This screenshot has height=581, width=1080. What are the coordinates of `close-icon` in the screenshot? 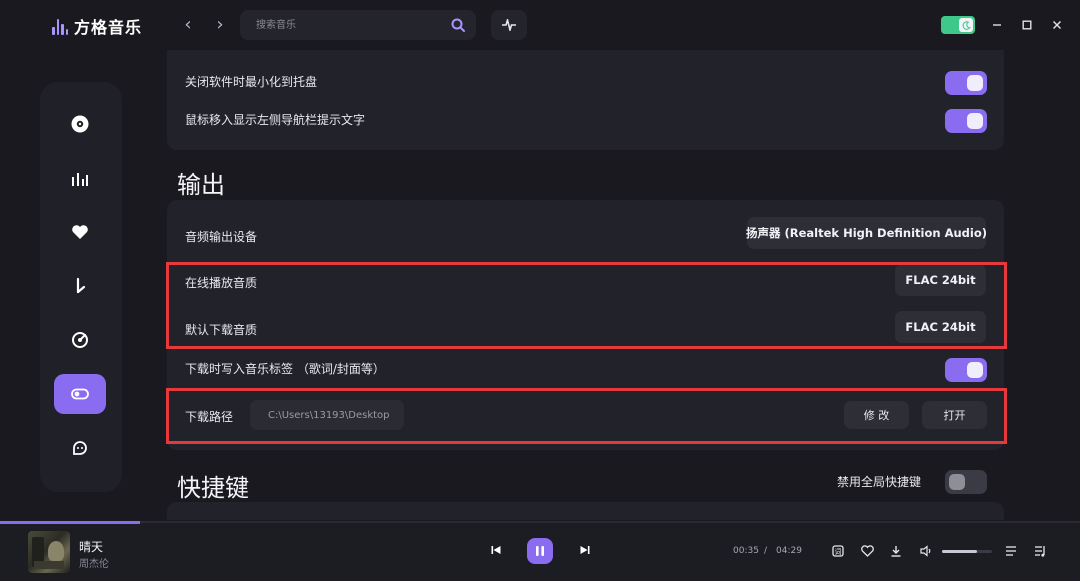 It's located at (1057, 25).